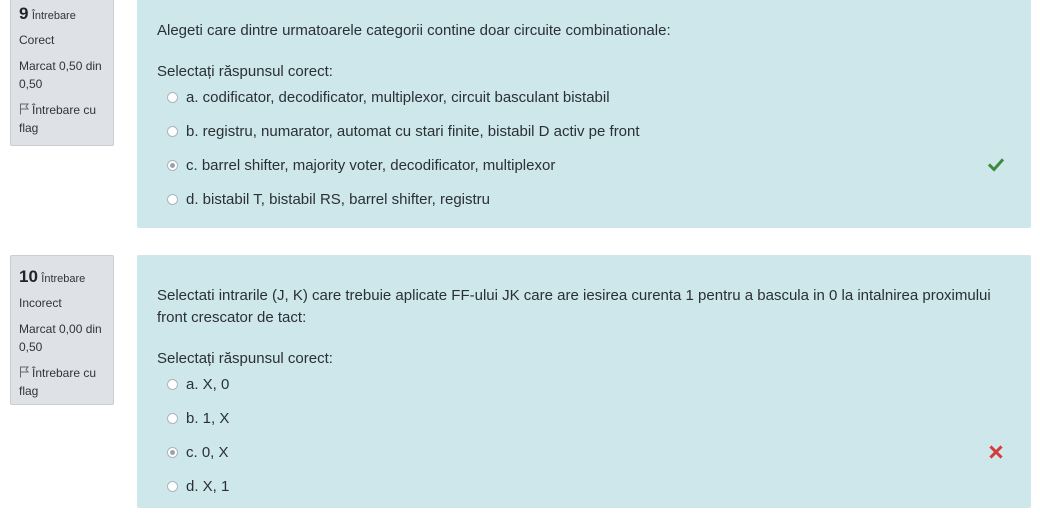 Image resolution: width=1040 pixels, height=519 pixels. Describe the element at coordinates (60, 338) in the screenshot. I see `question-grade: Marcat 0,00 din 0,50` at that location.